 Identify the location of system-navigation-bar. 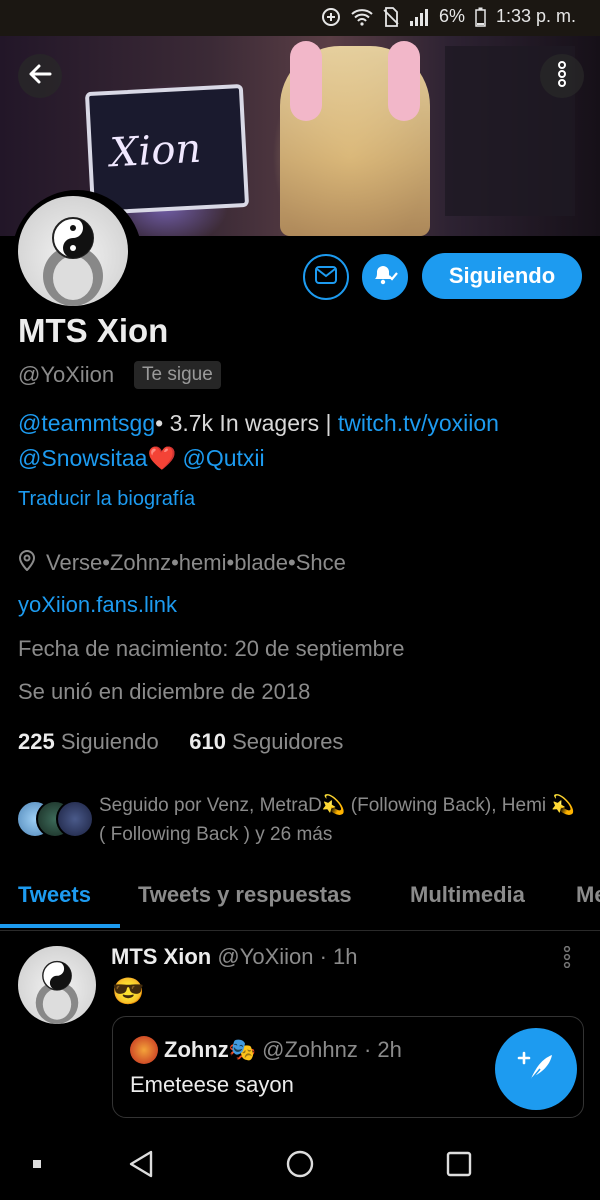
(300, 1165).